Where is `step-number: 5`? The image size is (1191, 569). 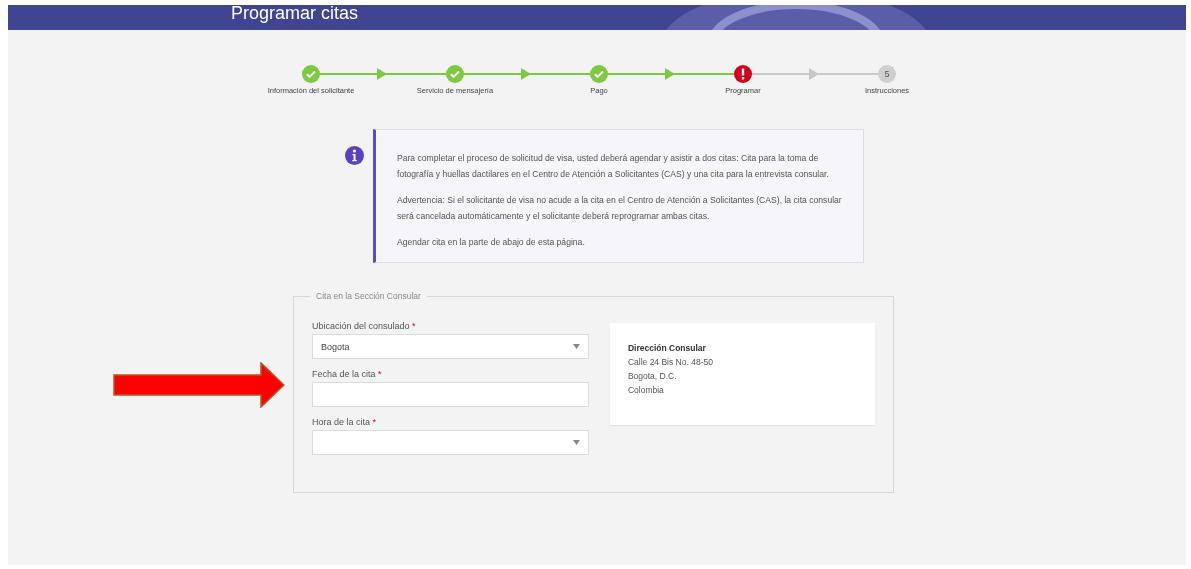
step-number: 5 is located at coordinates (887, 74).